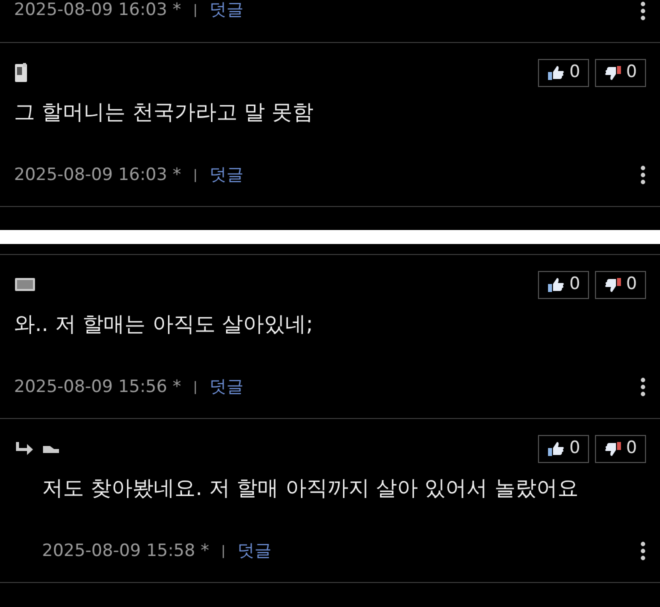  What do you see at coordinates (164, 112) in the screenshot?
I see `comment-text: 그 할머니는 천국가라고 말 못함` at bounding box center [164, 112].